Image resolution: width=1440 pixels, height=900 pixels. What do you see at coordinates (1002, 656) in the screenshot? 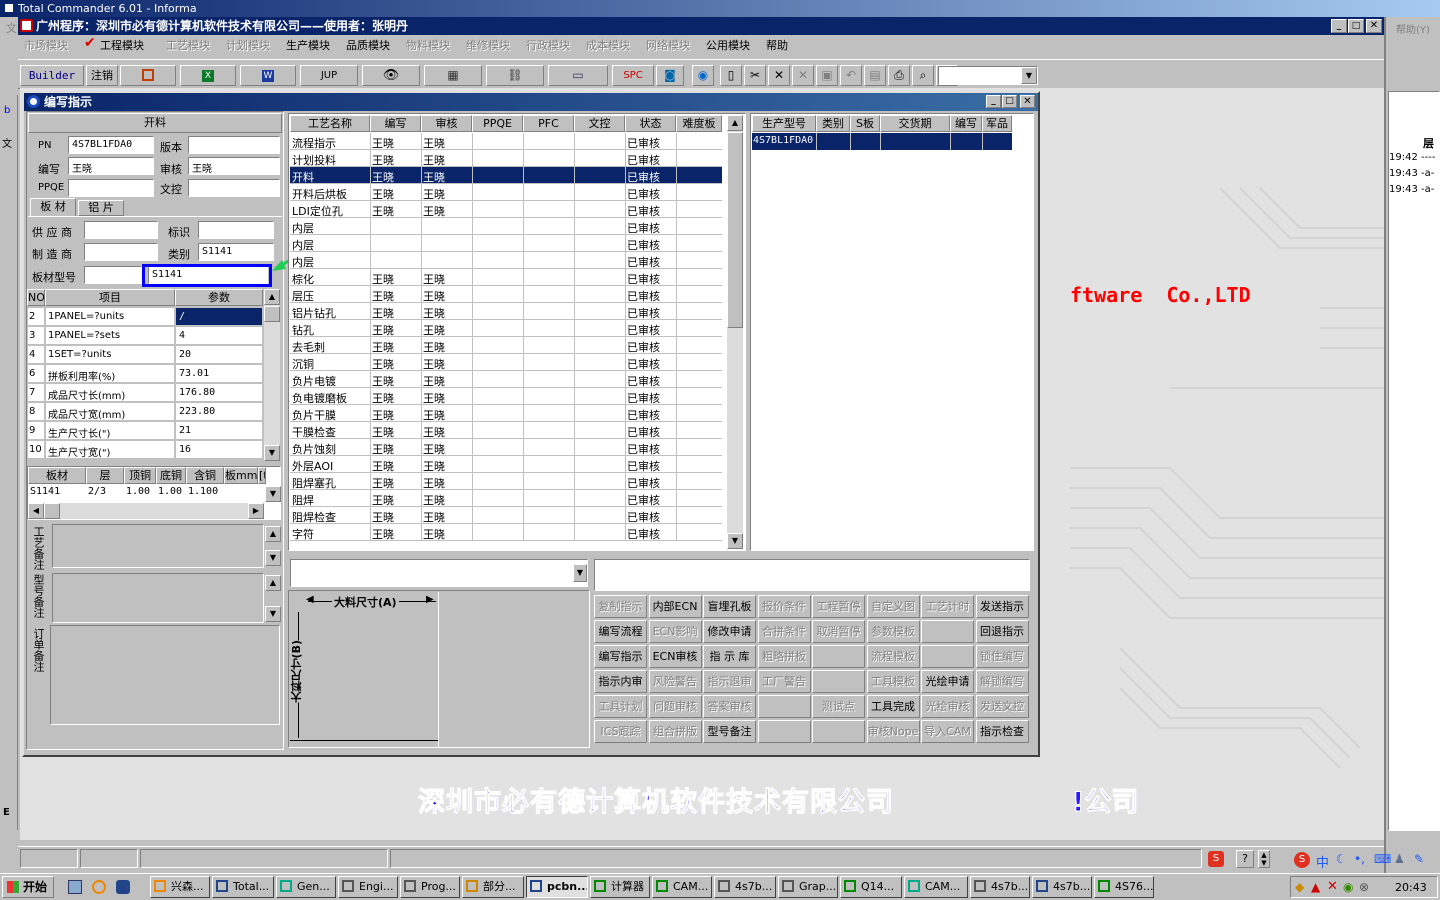
I see `action-button: 锁住编写` at bounding box center [1002, 656].